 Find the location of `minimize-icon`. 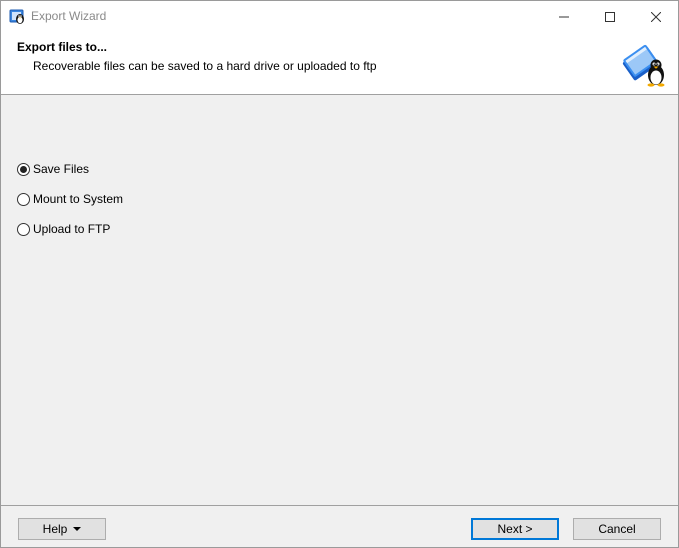

minimize-icon is located at coordinates (564, 16).